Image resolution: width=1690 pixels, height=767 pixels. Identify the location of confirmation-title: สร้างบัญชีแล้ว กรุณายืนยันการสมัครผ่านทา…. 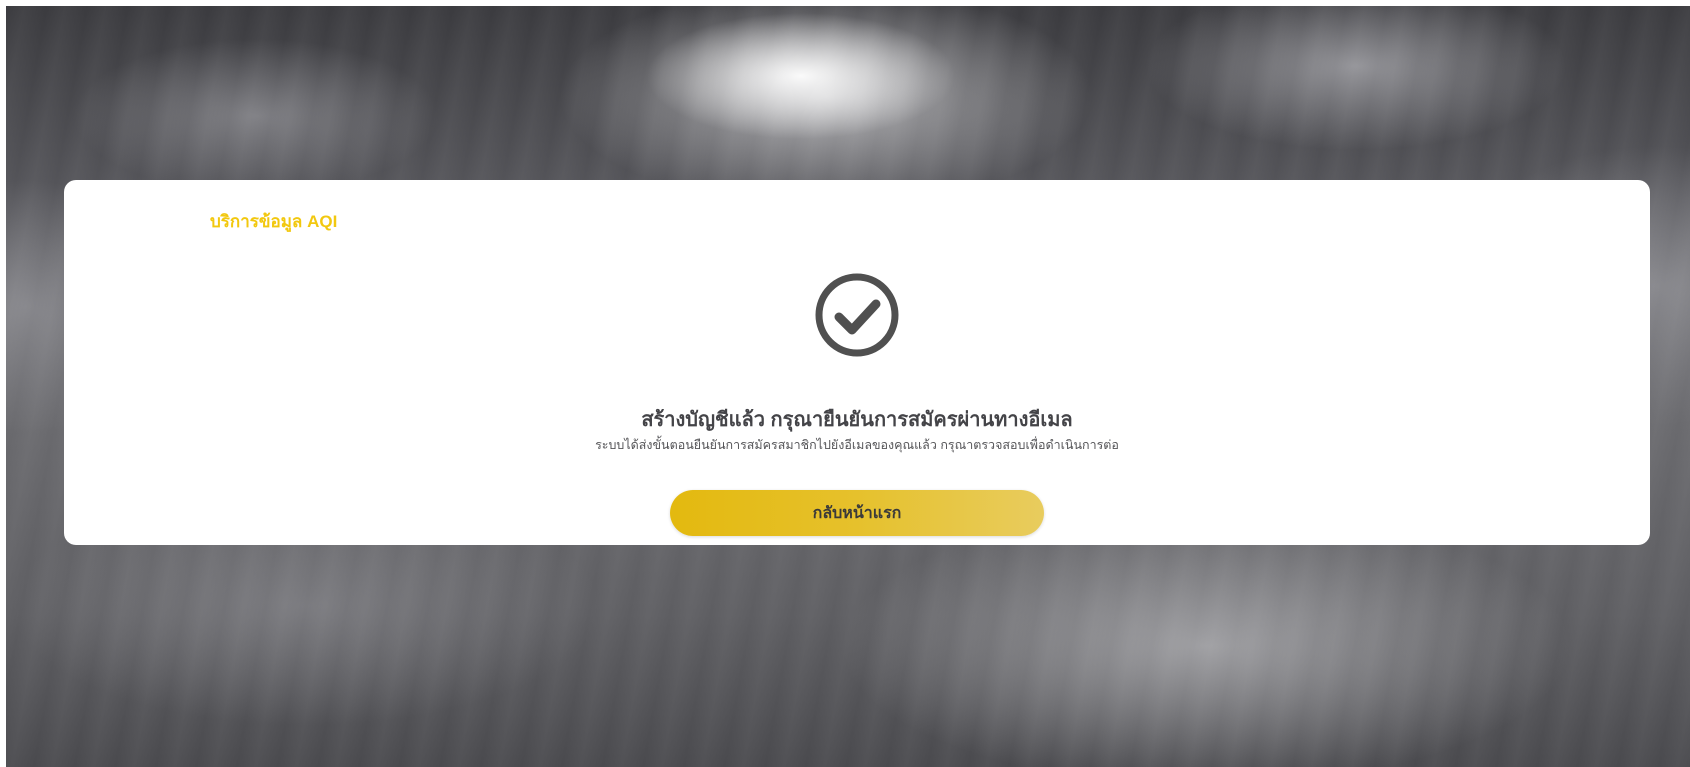
(857, 420).